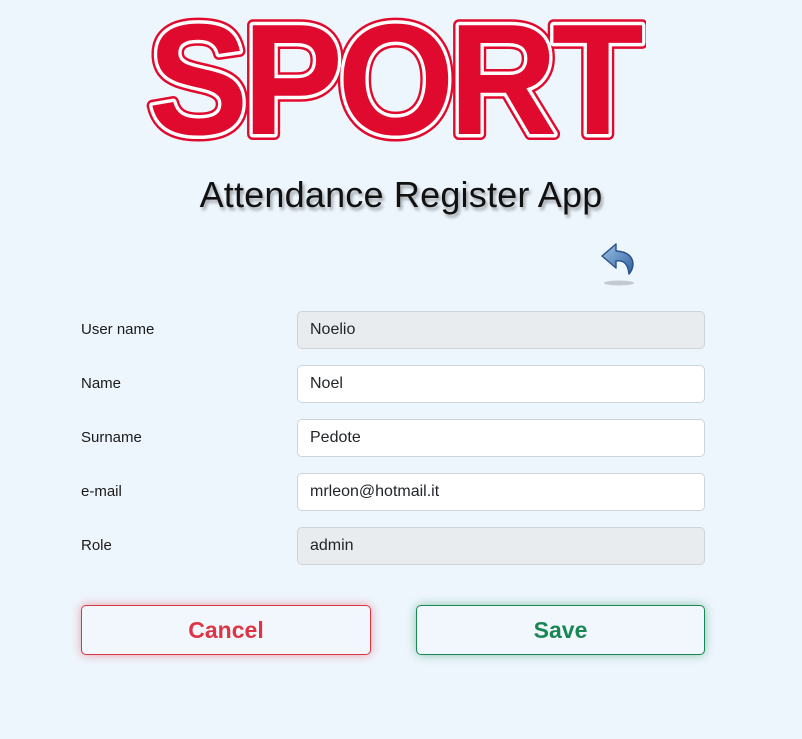  Describe the element at coordinates (96, 545) in the screenshot. I see `role-label: Role` at that location.